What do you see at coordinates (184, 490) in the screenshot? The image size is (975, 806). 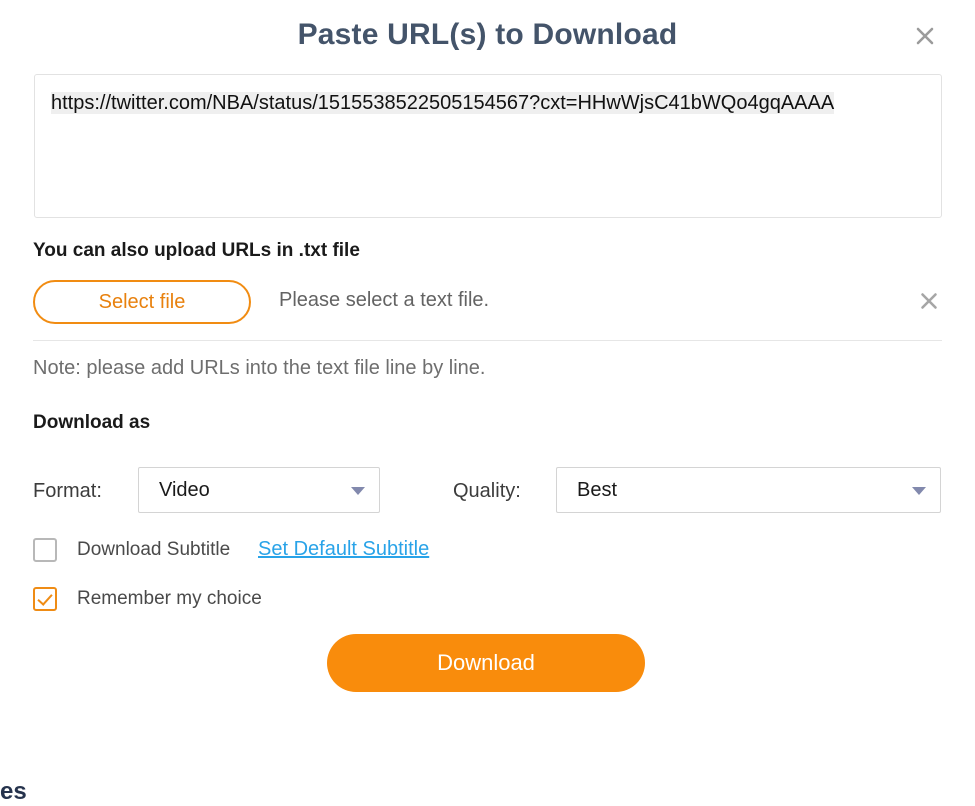 I see `format-select-value: Video` at bounding box center [184, 490].